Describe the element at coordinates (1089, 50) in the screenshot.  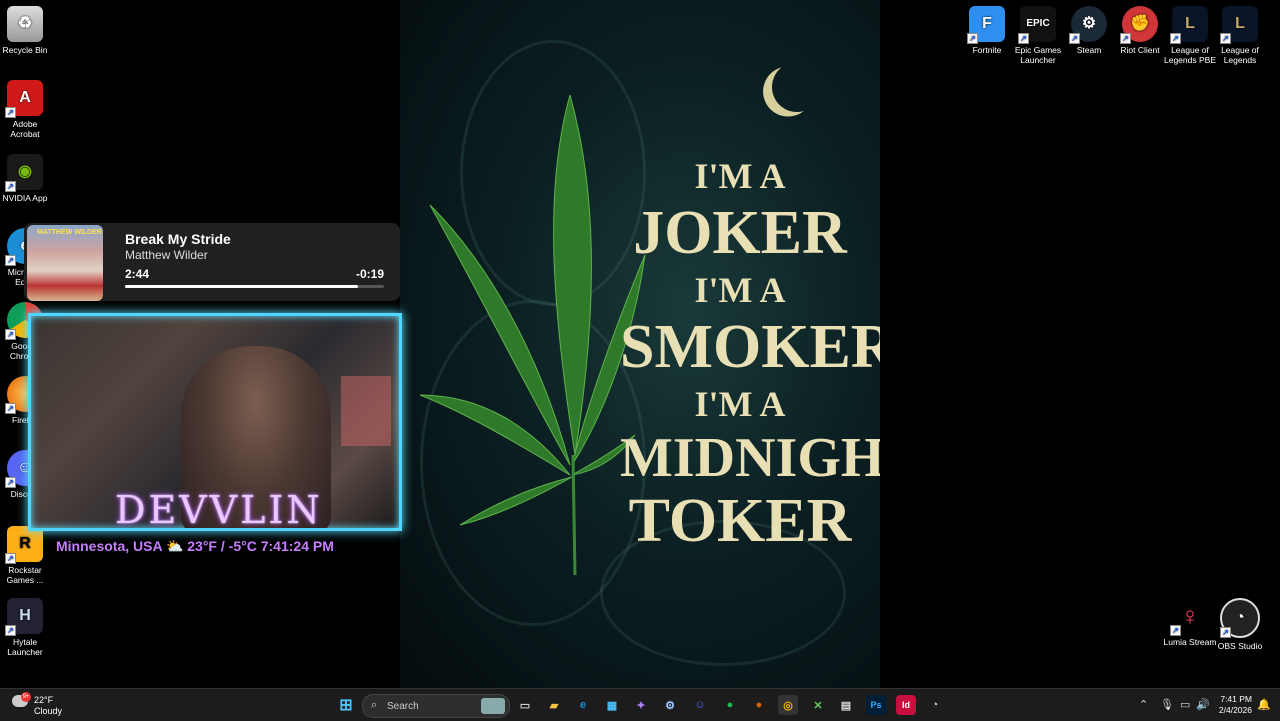
I see `desktop-icon-label: Steam` at that location.